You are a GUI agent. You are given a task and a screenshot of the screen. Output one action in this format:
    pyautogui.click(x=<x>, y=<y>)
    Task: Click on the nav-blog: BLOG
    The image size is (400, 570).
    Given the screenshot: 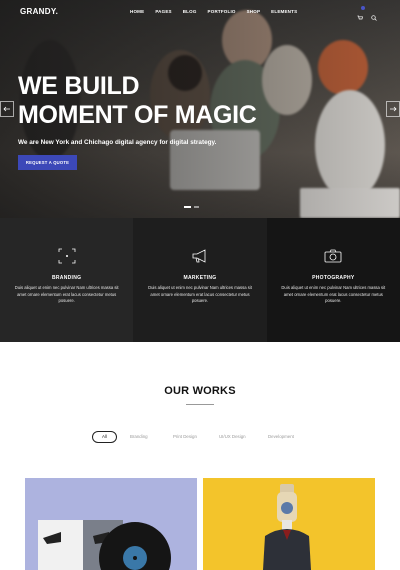 What is the action you would take?
    pyautogui.click(x=190, y=11)
    